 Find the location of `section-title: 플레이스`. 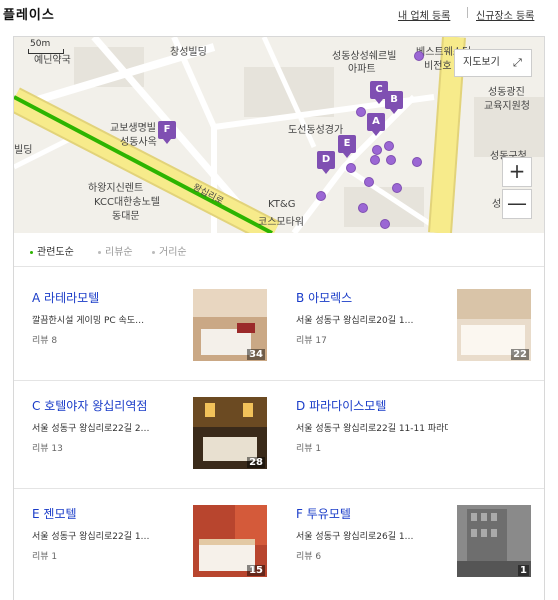

section-title: 플레이스 is located at coordinates (29, 15).